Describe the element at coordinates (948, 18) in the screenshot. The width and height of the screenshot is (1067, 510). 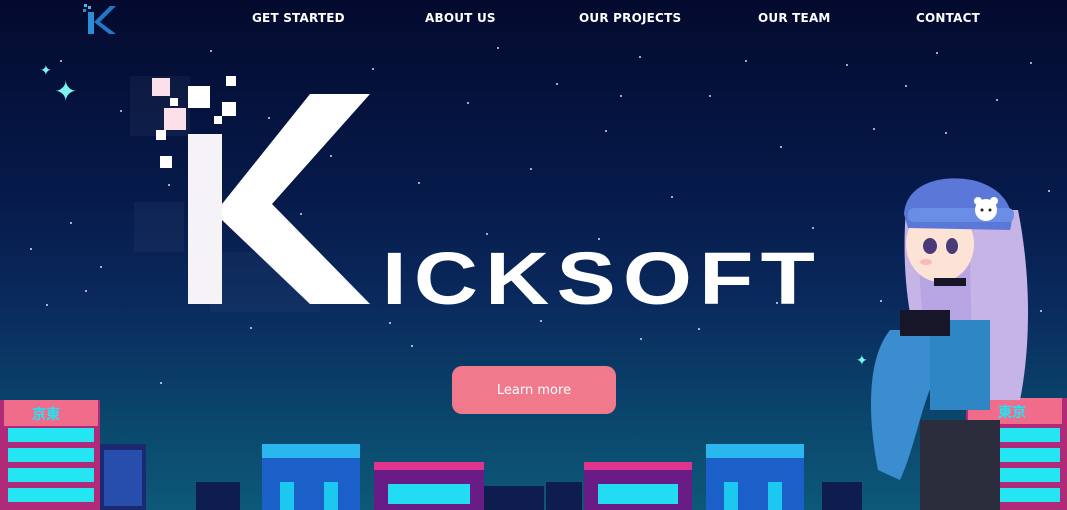
I see `nav-contact: CONTACT` at that location.